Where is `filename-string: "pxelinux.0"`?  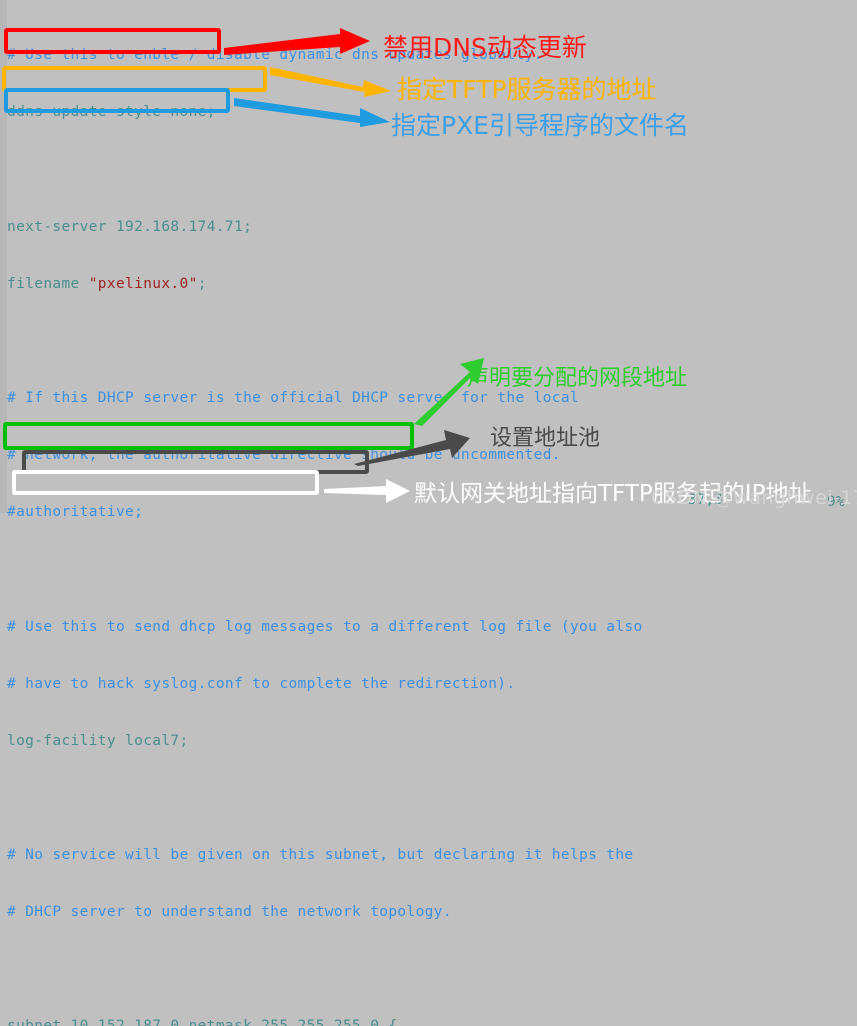 filename-string: "pxelinux.0" is located at coordinates (143, 283).